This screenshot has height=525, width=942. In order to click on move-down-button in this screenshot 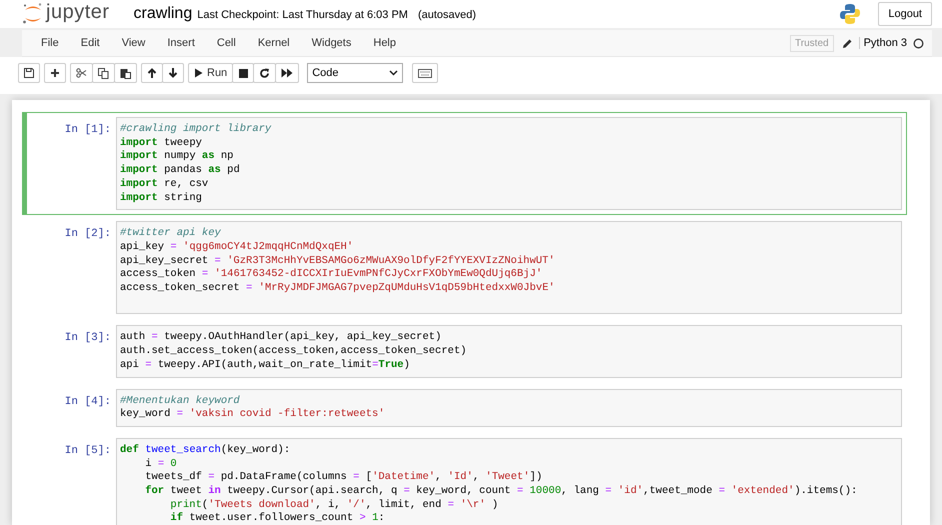, I will do `click(173, 73)`.